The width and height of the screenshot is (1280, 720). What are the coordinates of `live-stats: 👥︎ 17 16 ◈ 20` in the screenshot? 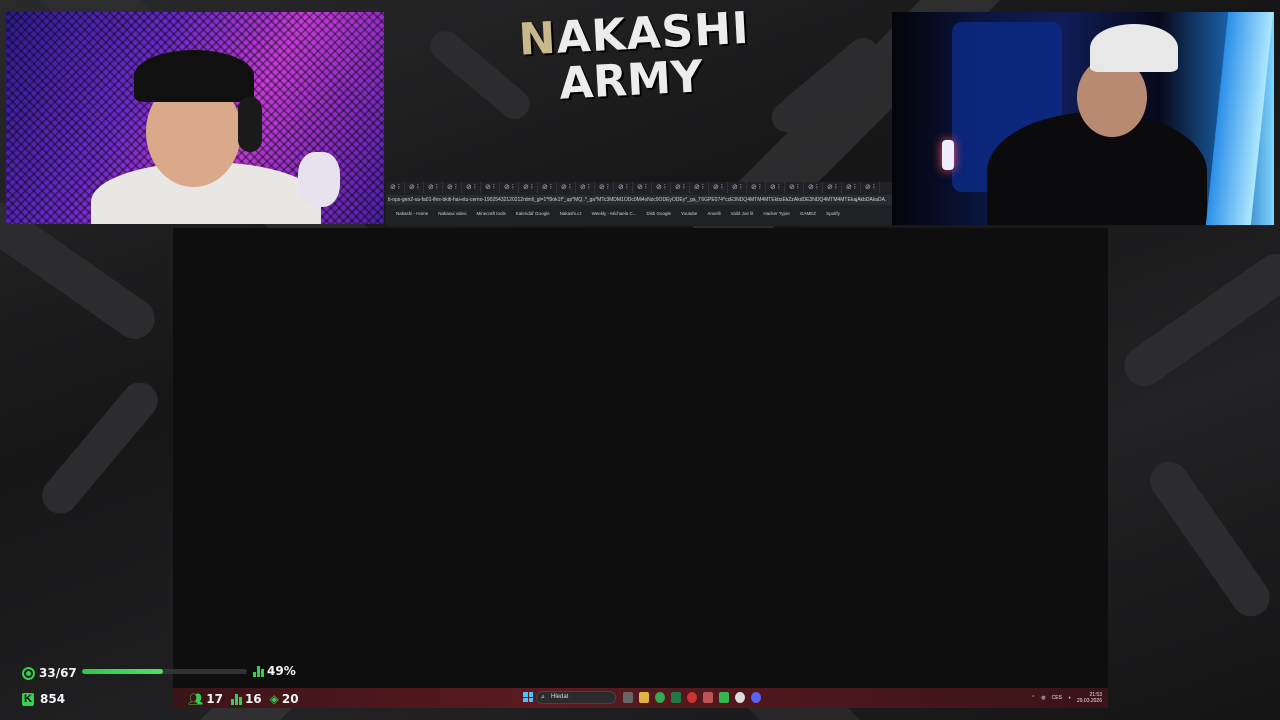 It's located at (243, 699).